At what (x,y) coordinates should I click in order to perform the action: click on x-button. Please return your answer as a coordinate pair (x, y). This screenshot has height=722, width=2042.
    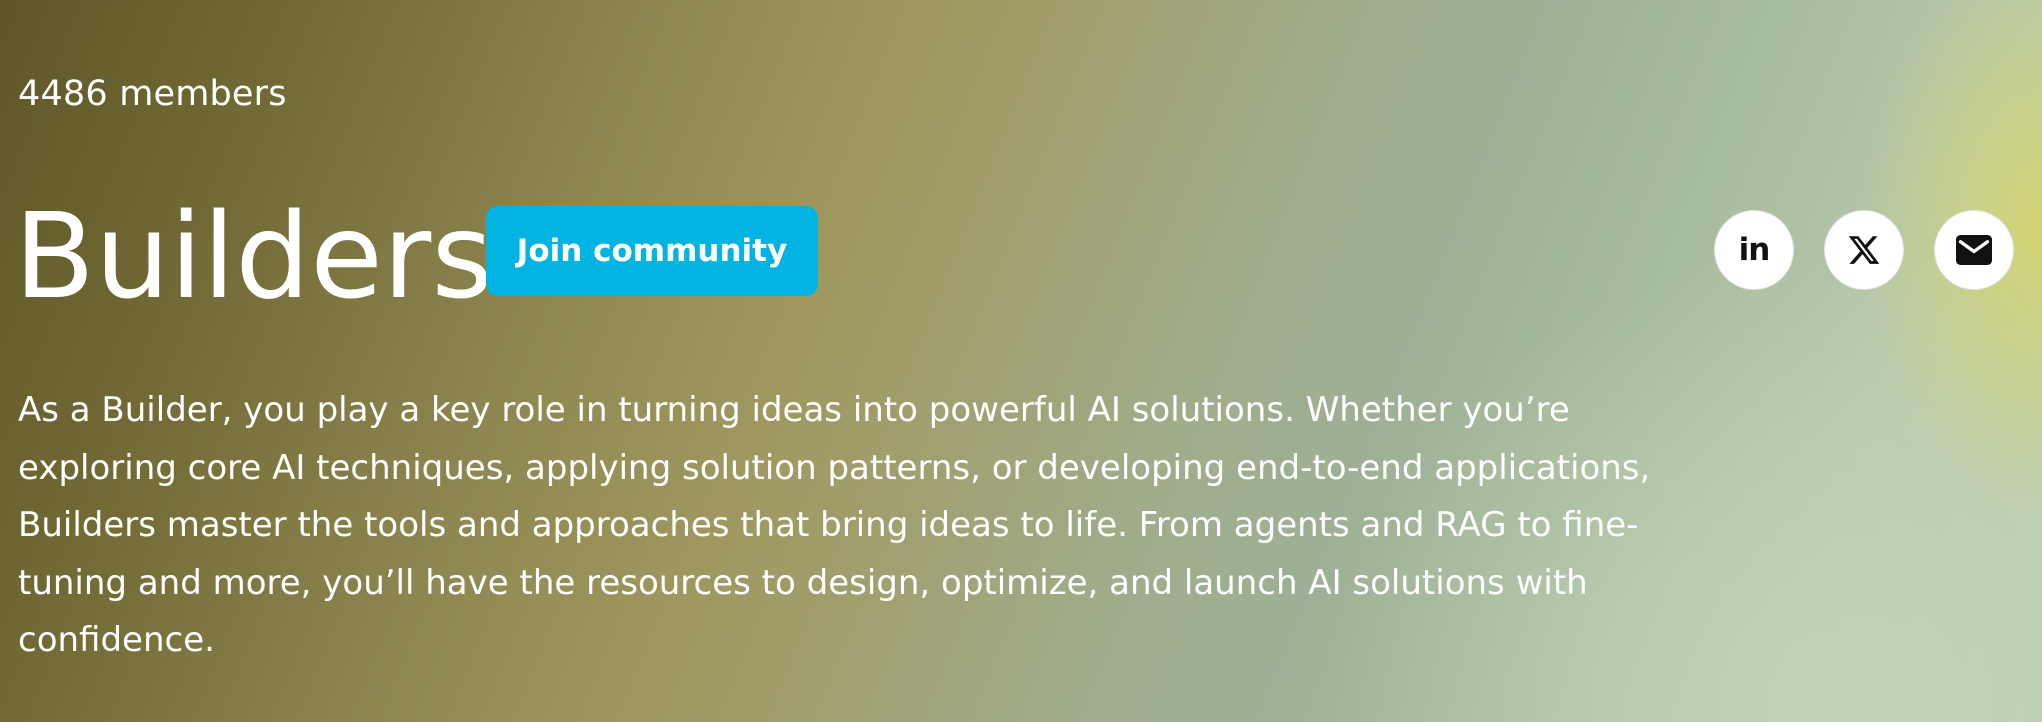
    Looking at the image, I should click on (1864, 250).